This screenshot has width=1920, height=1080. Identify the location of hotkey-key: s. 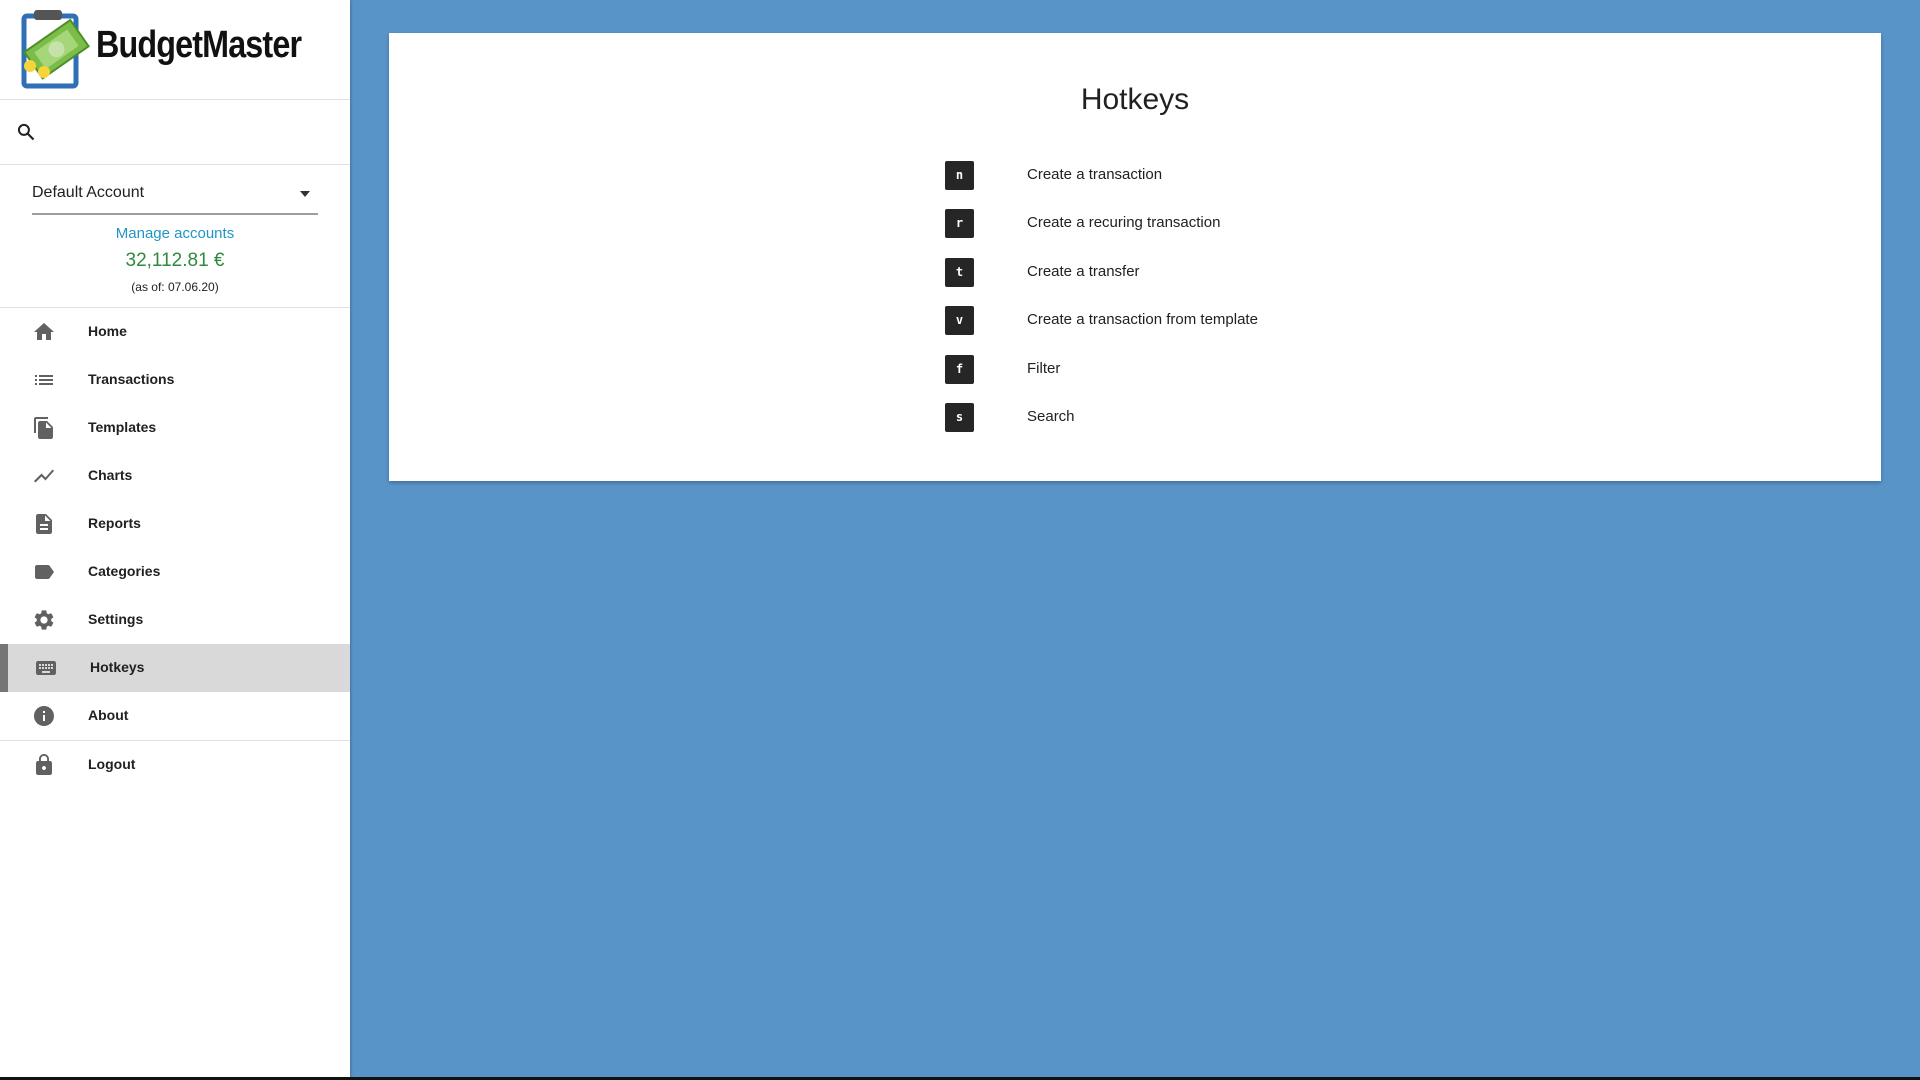
(959, 417).